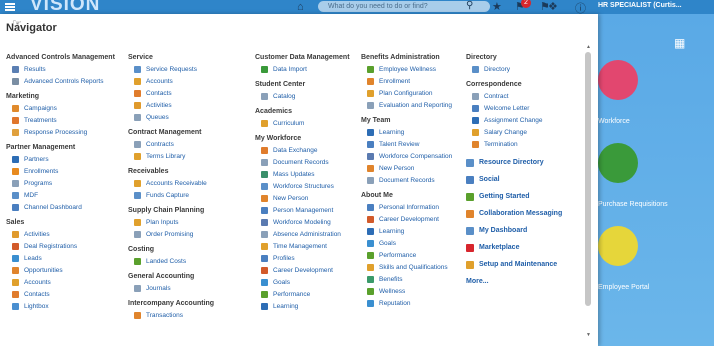  What do you see at coordinates (588, 179) in the screenshot?
I see `scrollbar` at bounding box center [588, 179].